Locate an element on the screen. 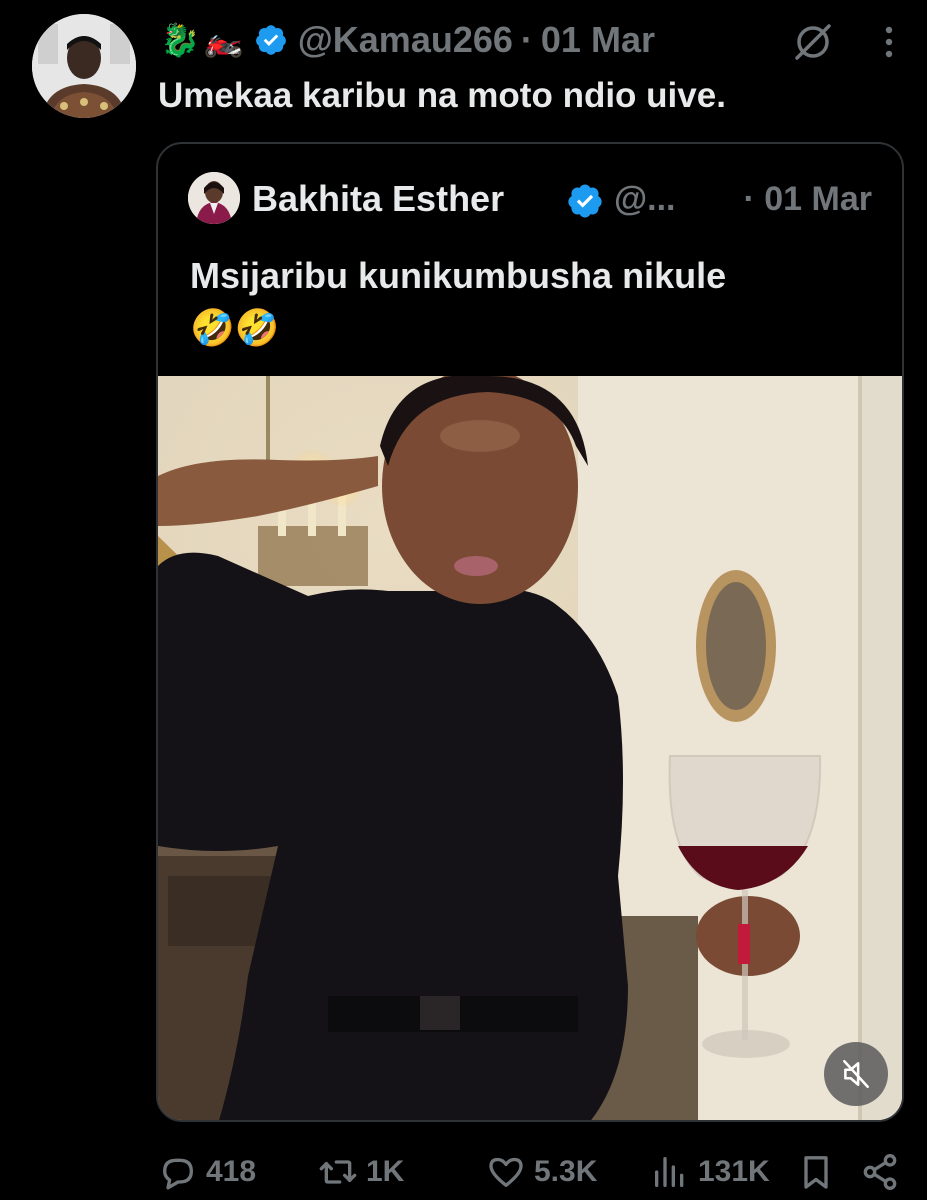 The width and height of the screenshot is (927, 1200). motorcycle-emoji: 🏍️ is located at coordinates (223, 40).